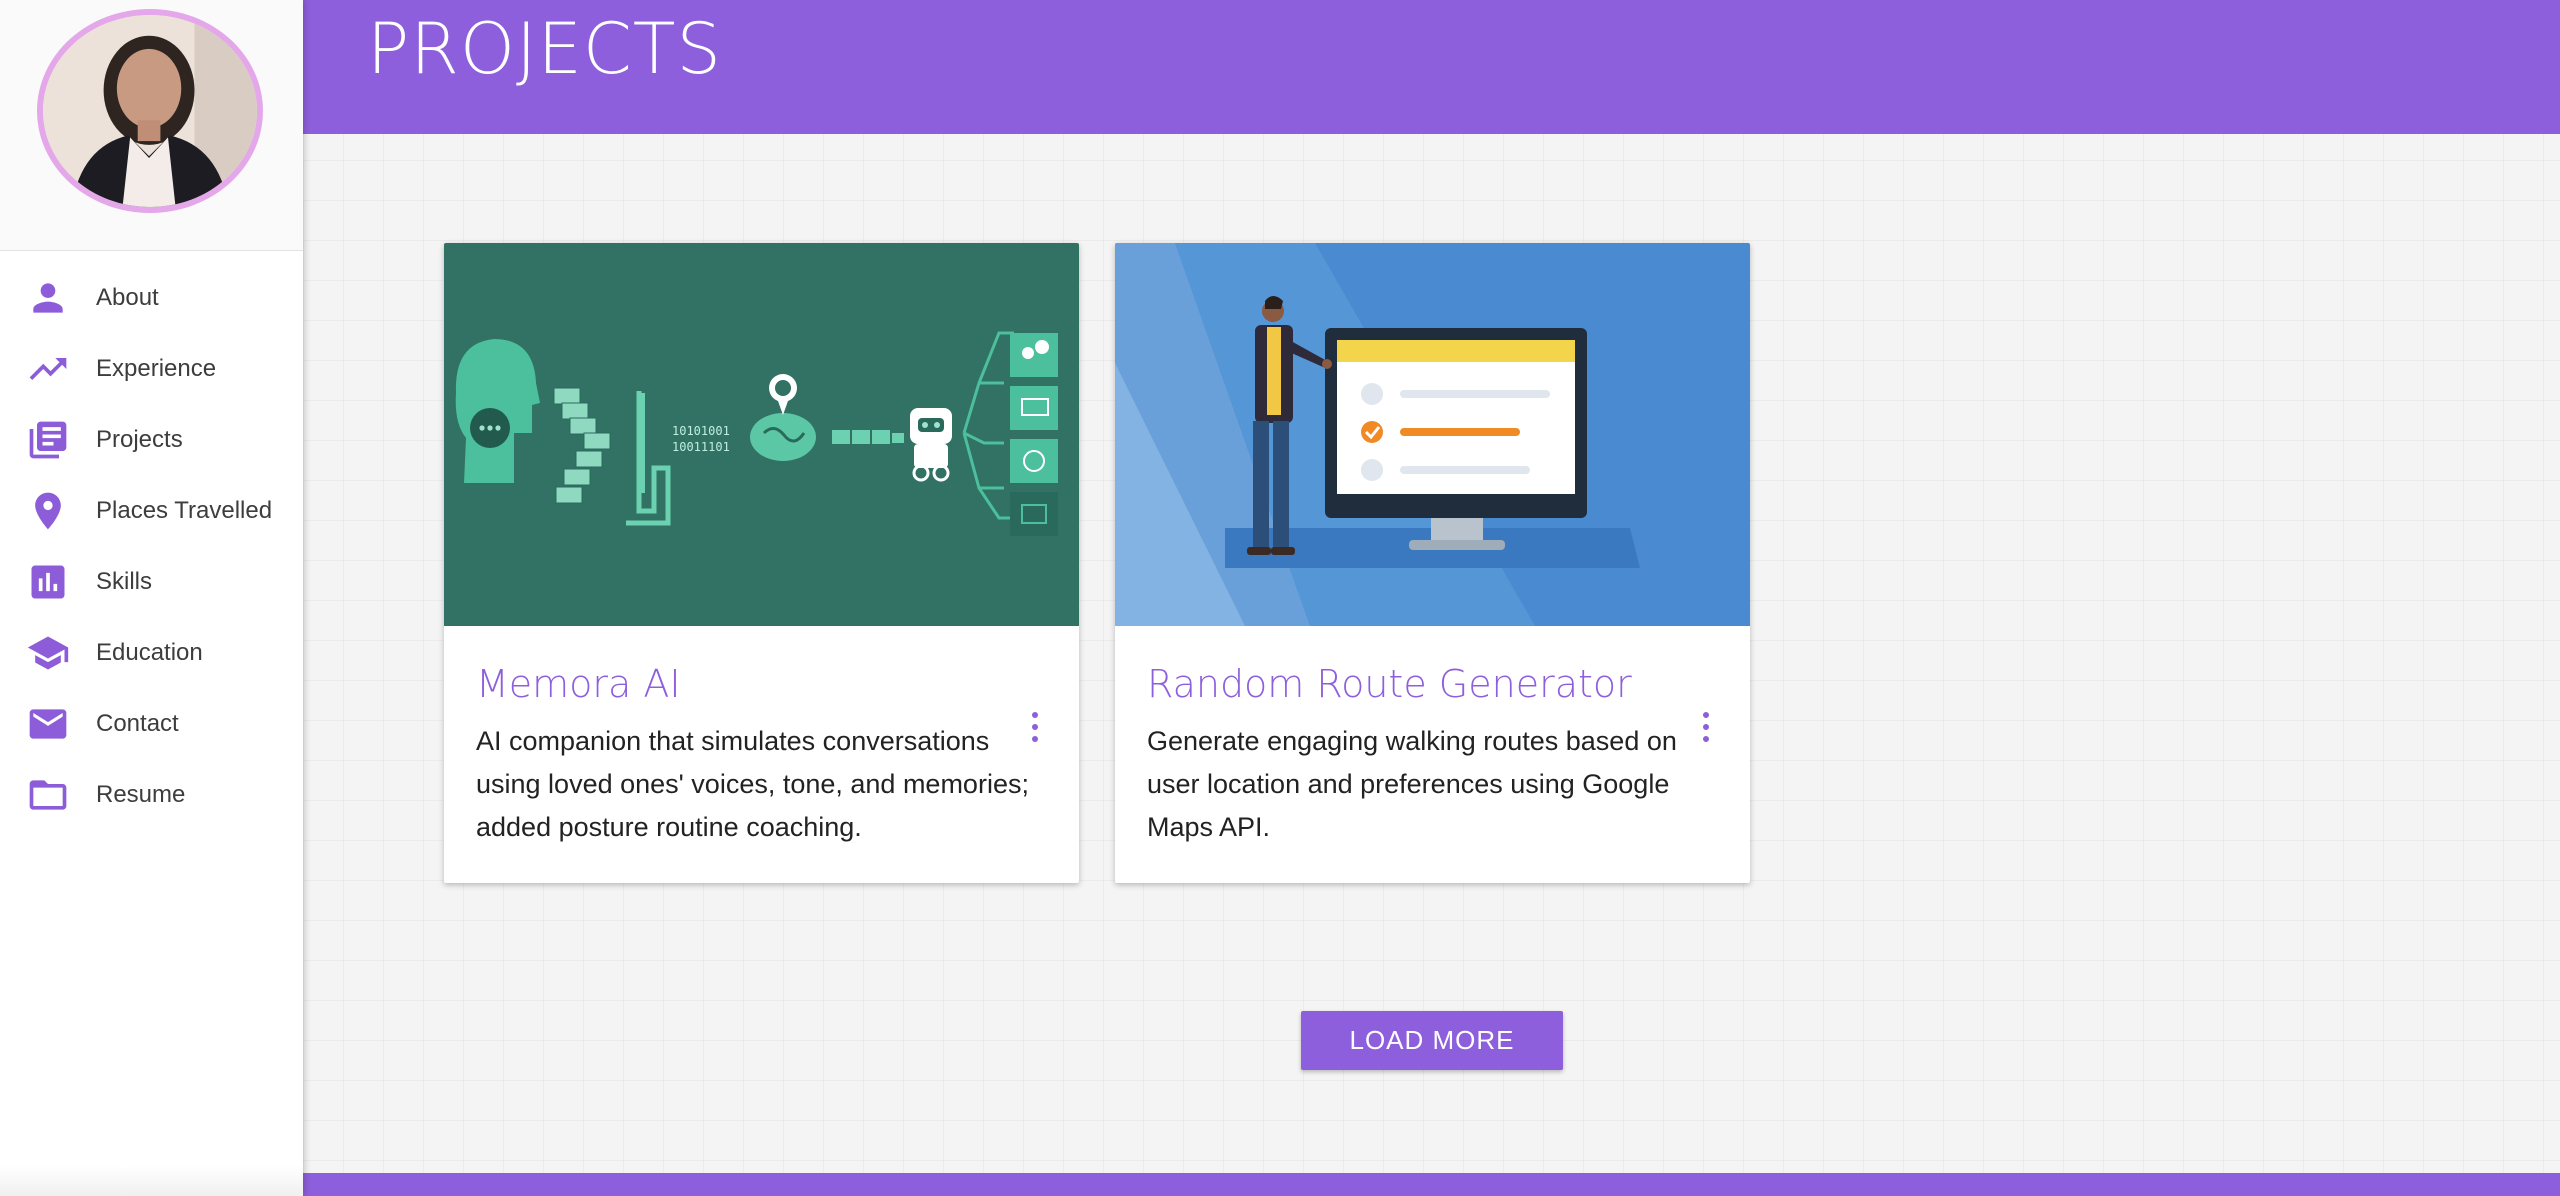  What do you see at coordinates (48, 724) in the screenshot?
I see `mail-icon` at bounding box center [48, 724].